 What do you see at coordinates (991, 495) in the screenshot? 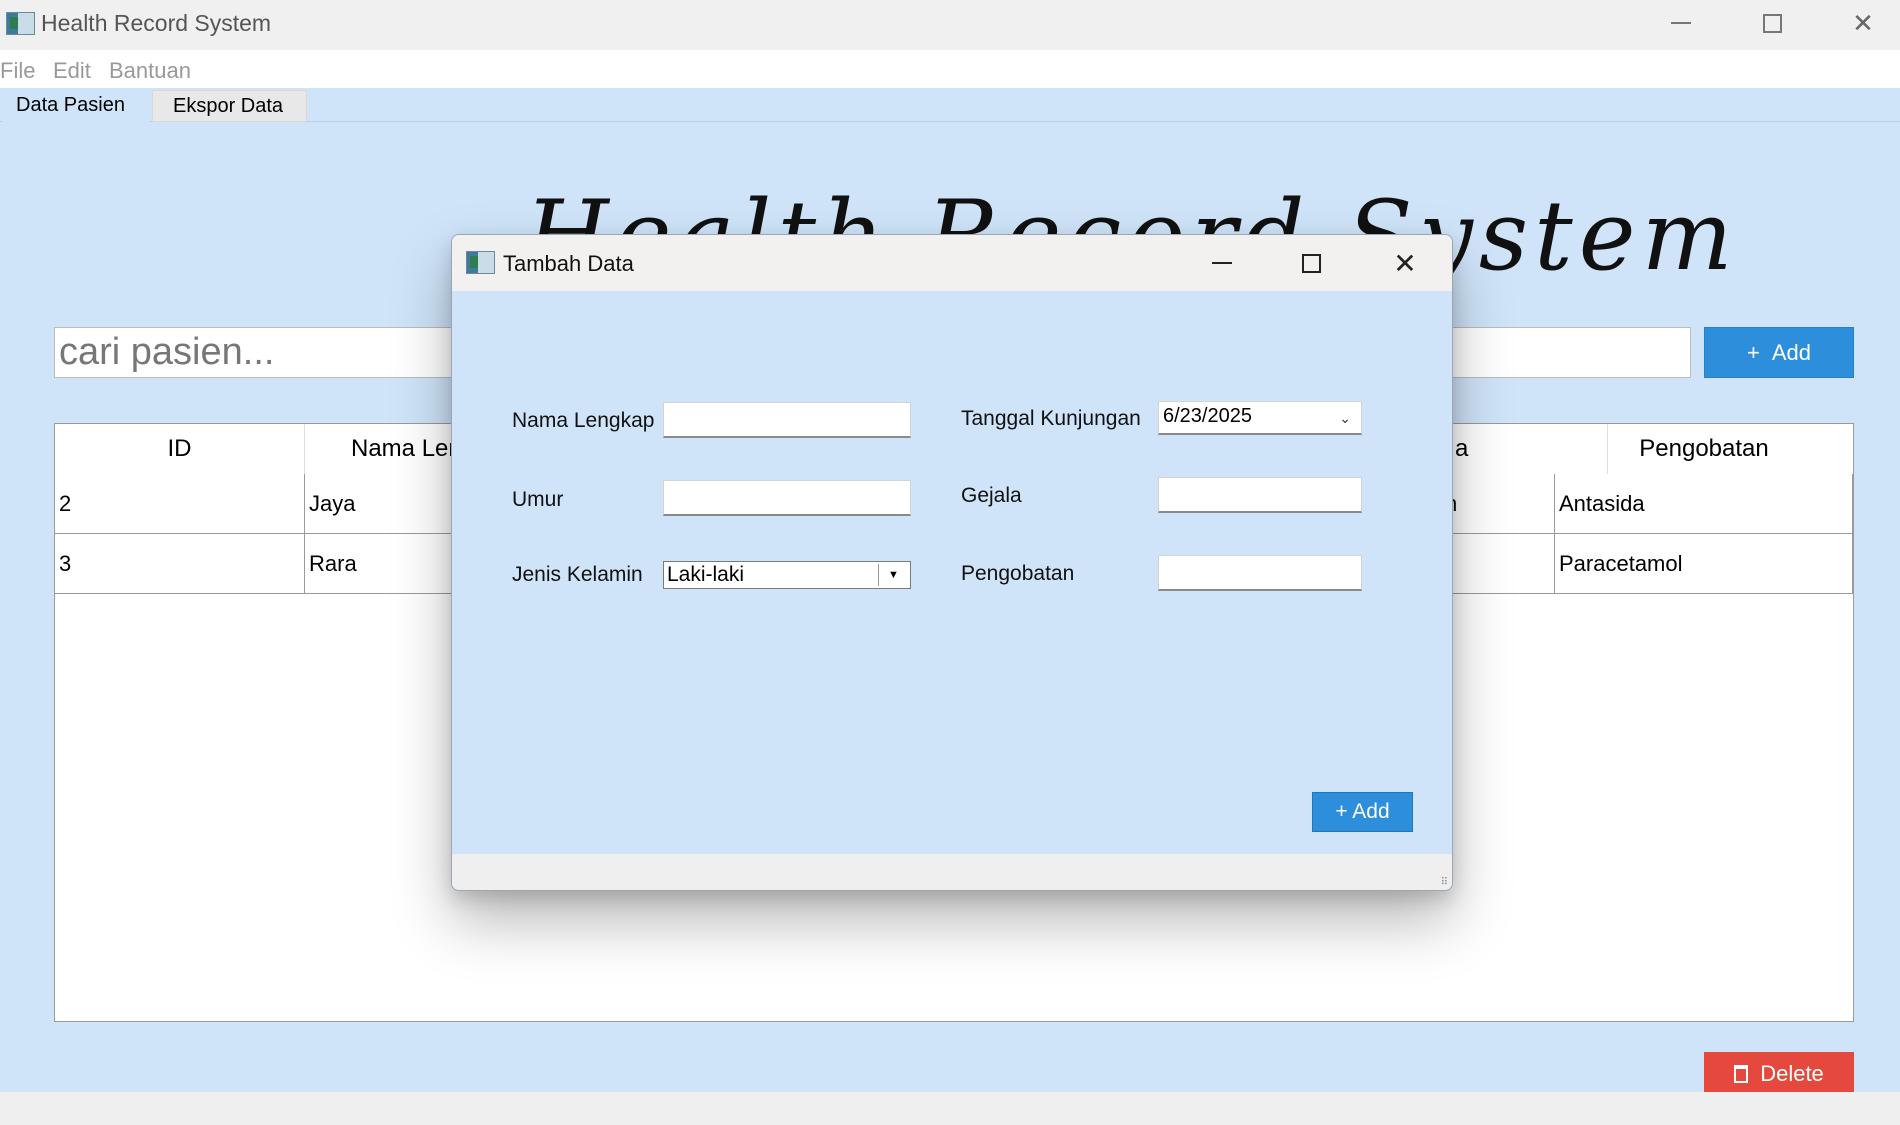
I see `label-gejala: Gejala` at bounding box center [991, 495].